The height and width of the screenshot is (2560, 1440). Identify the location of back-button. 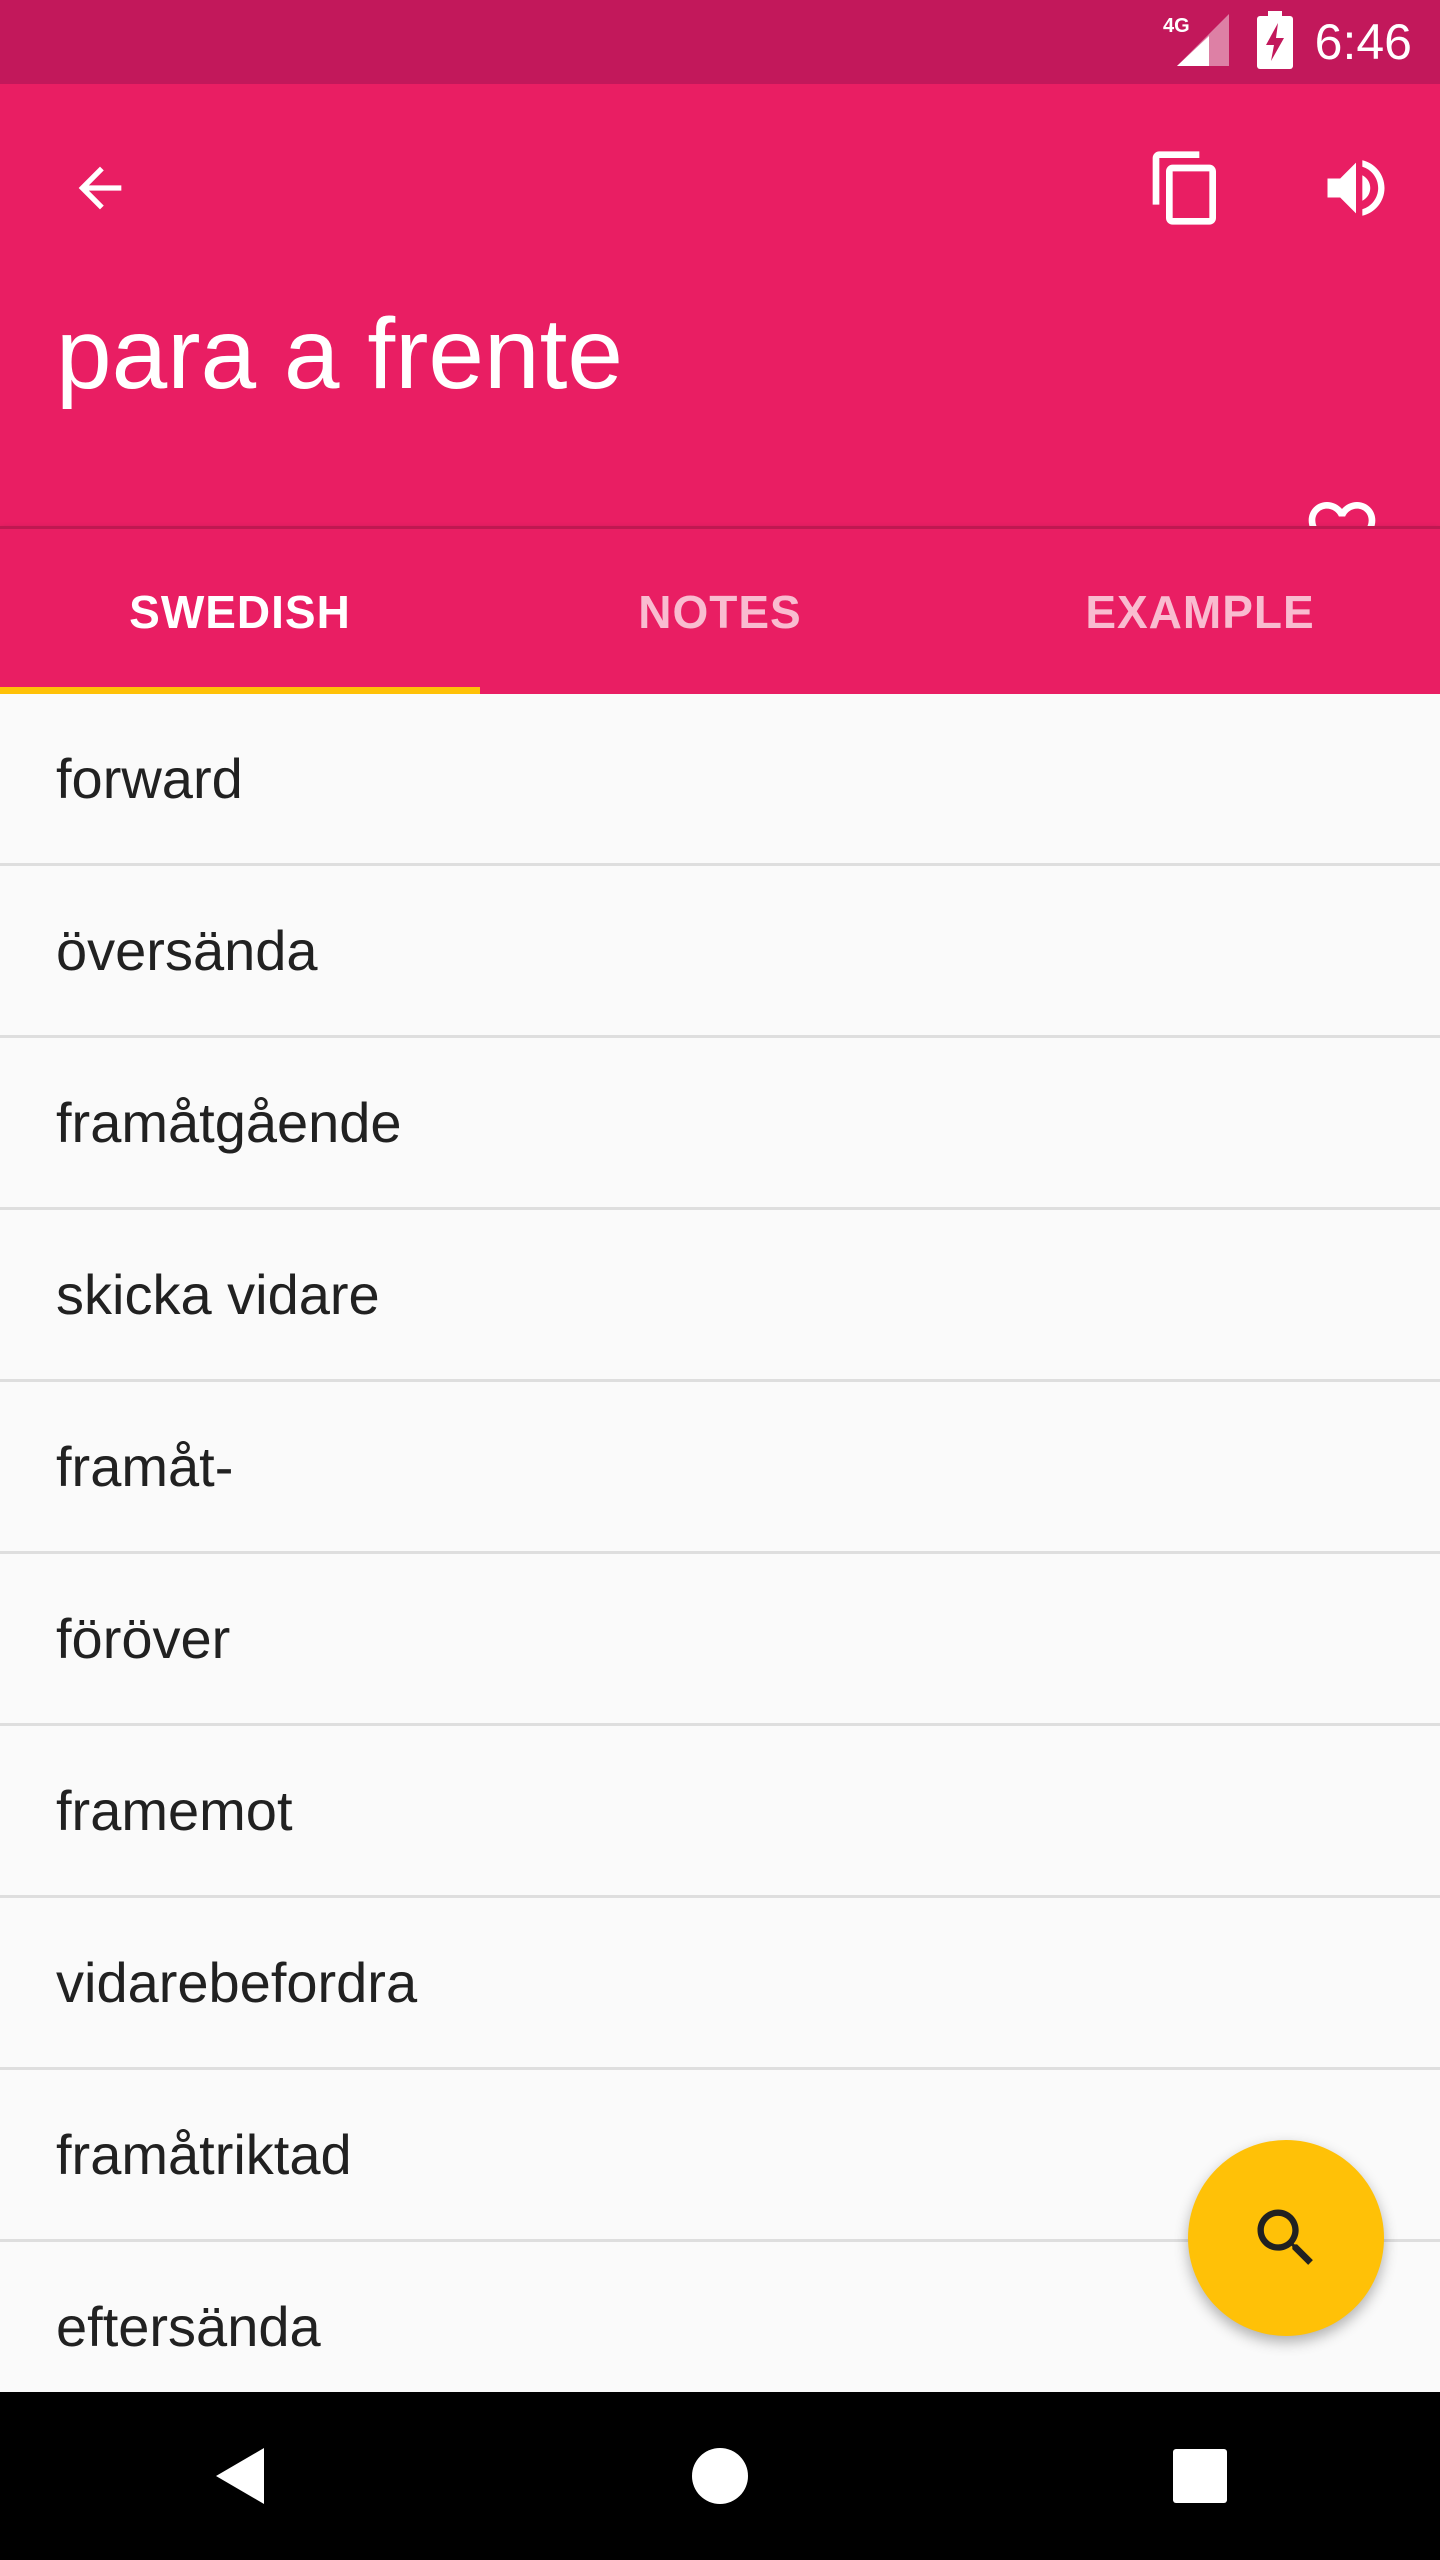
(100, 188).